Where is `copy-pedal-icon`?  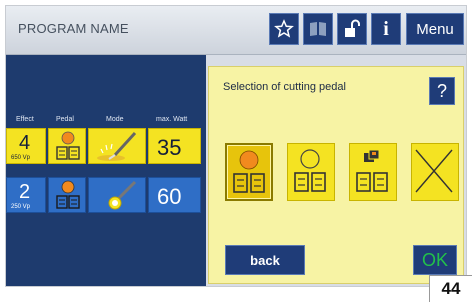 copy-pedal-icon is located at coordinates (372, 170).